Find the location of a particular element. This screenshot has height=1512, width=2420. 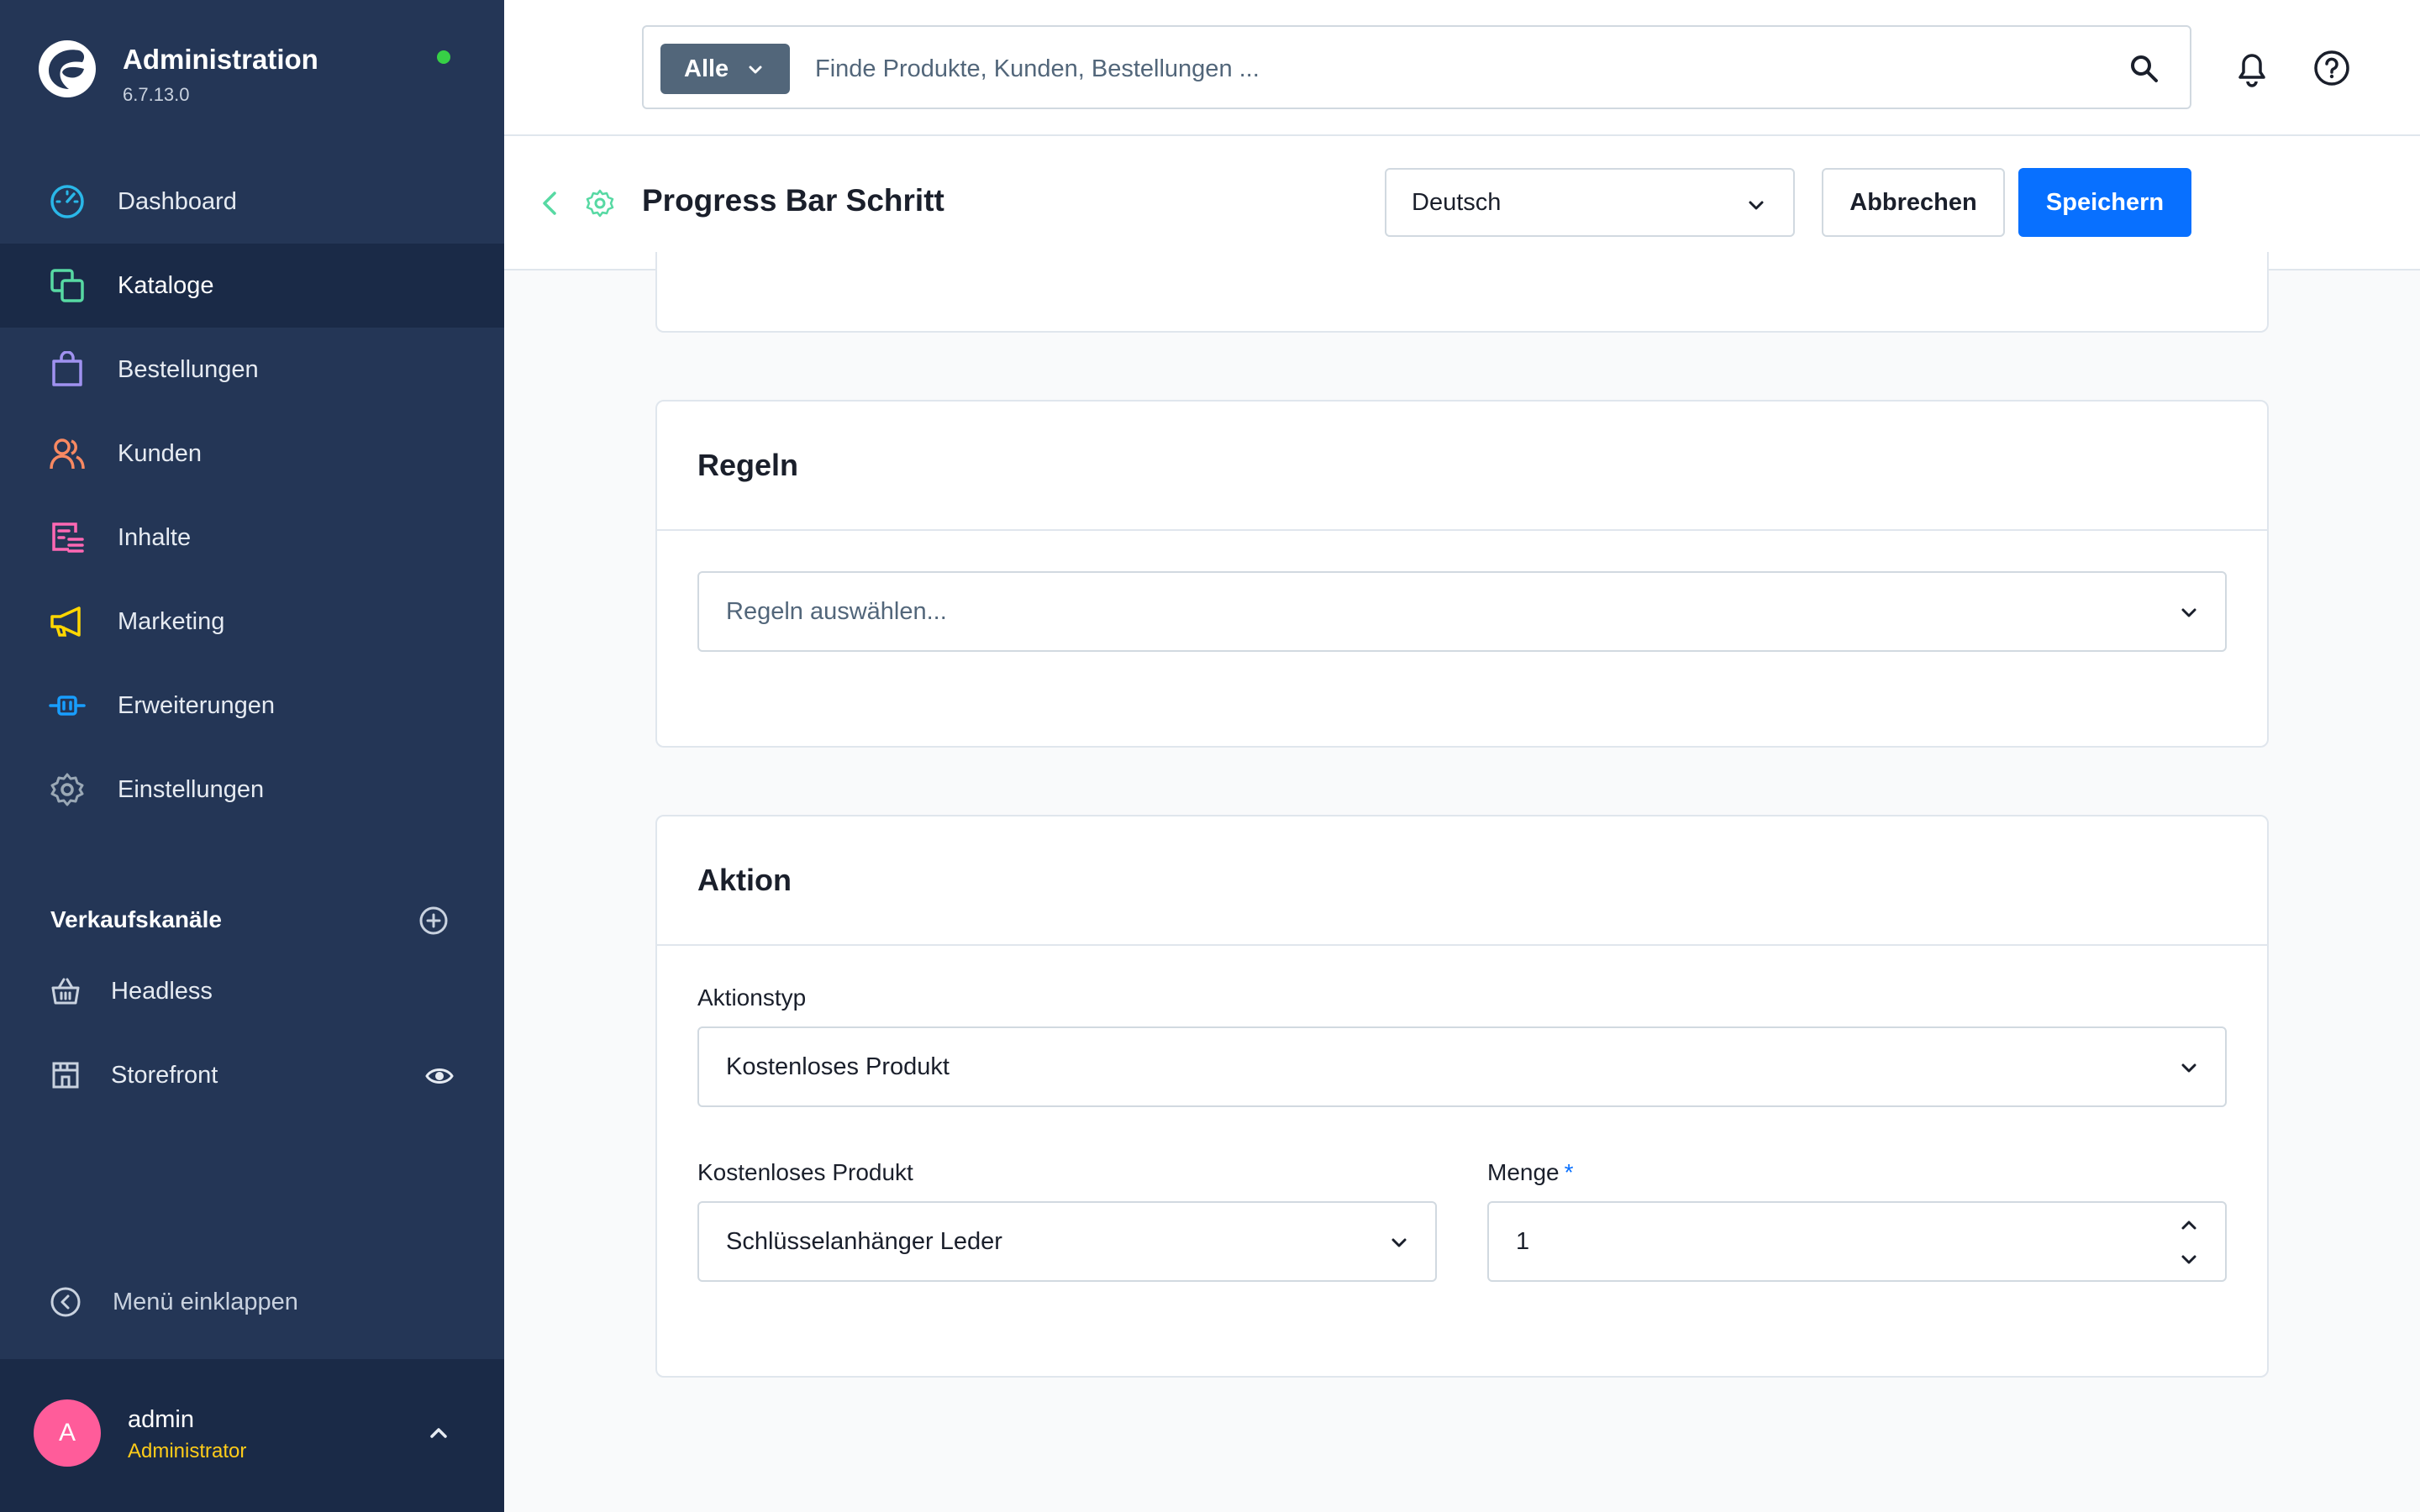

search-icon is located at coordinates (2145, 69).